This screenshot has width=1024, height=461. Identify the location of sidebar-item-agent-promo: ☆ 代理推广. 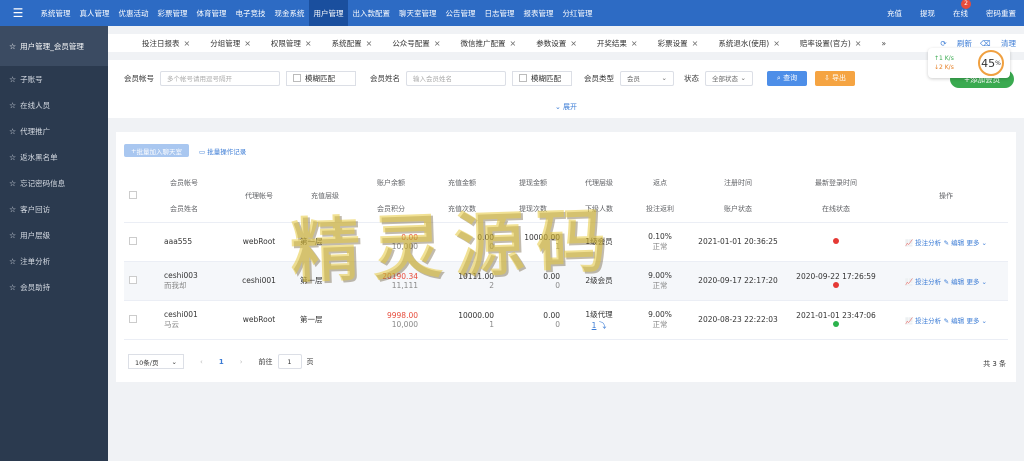
(54, 131).